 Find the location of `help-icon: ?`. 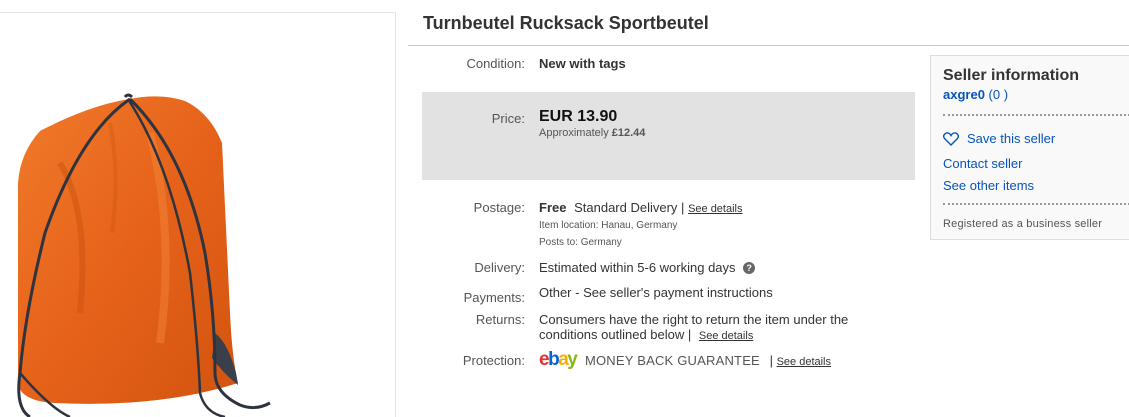

help-icon: ? is located at coordinates (749, 268).